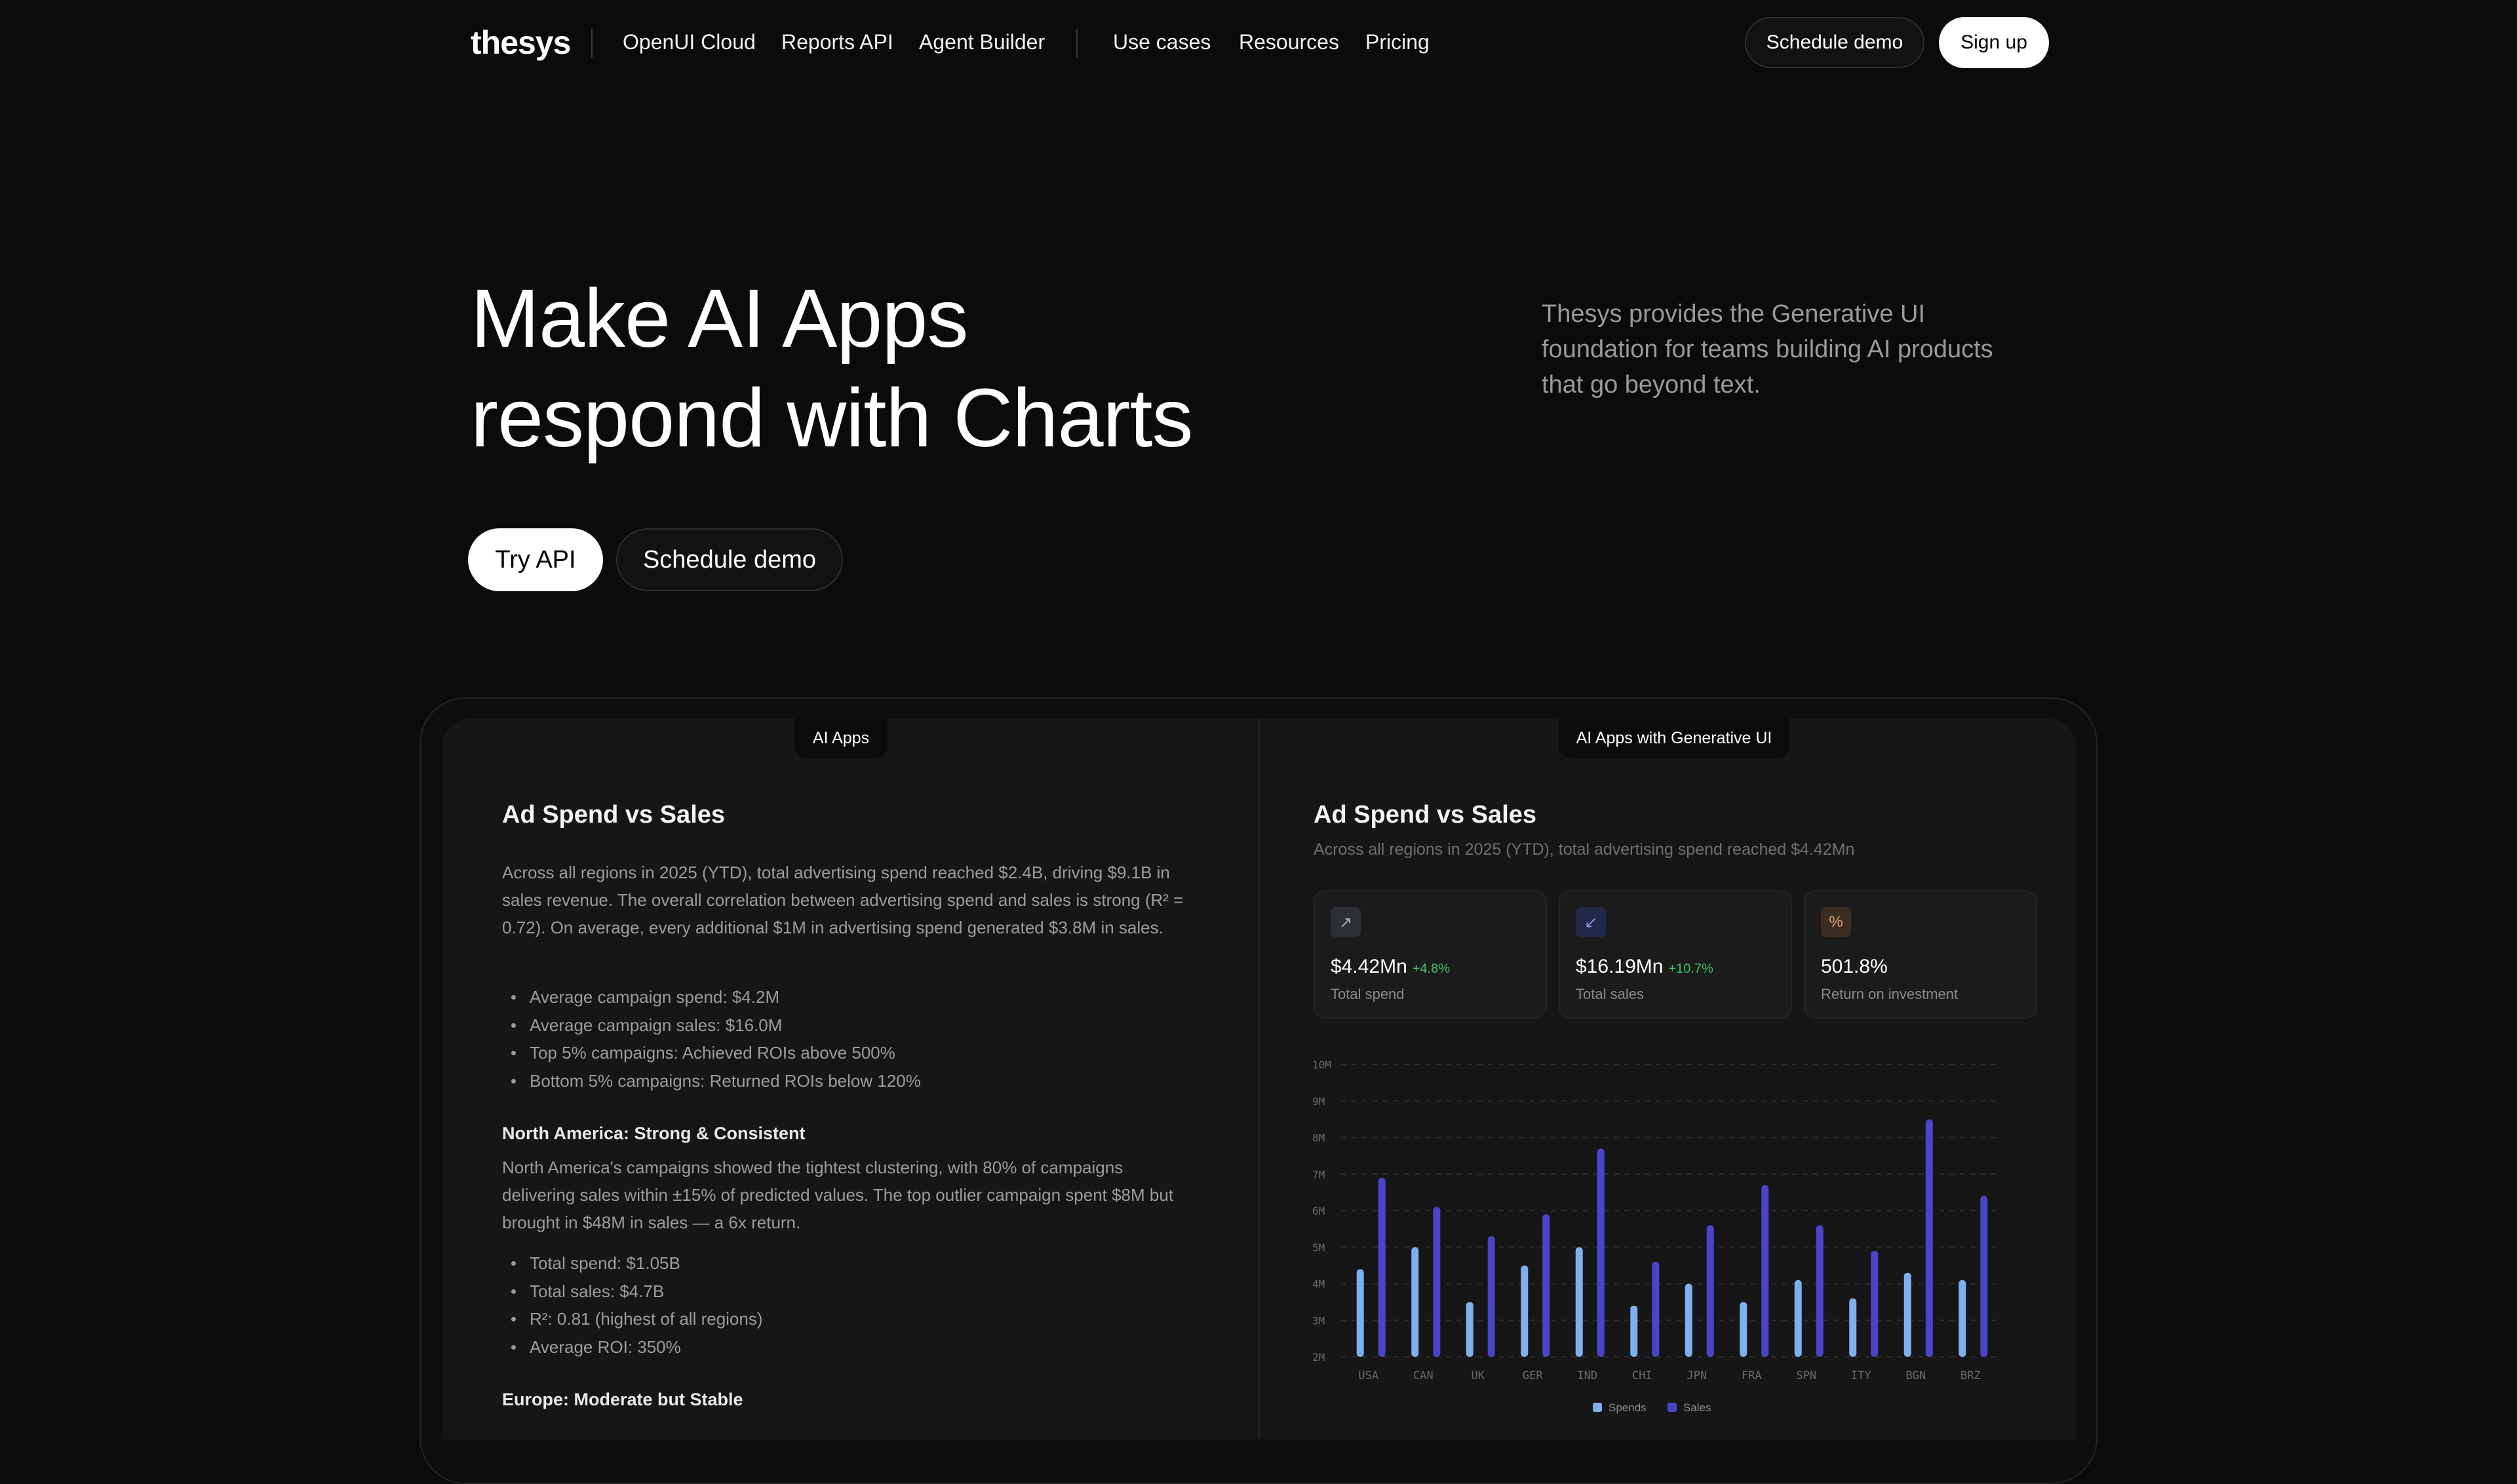 The height and width of the screenshot is (1484, 2517). Describe the element at coordinates (1318, 1284) in the screenshot. I see `y-tick-label: 4M` at that location.